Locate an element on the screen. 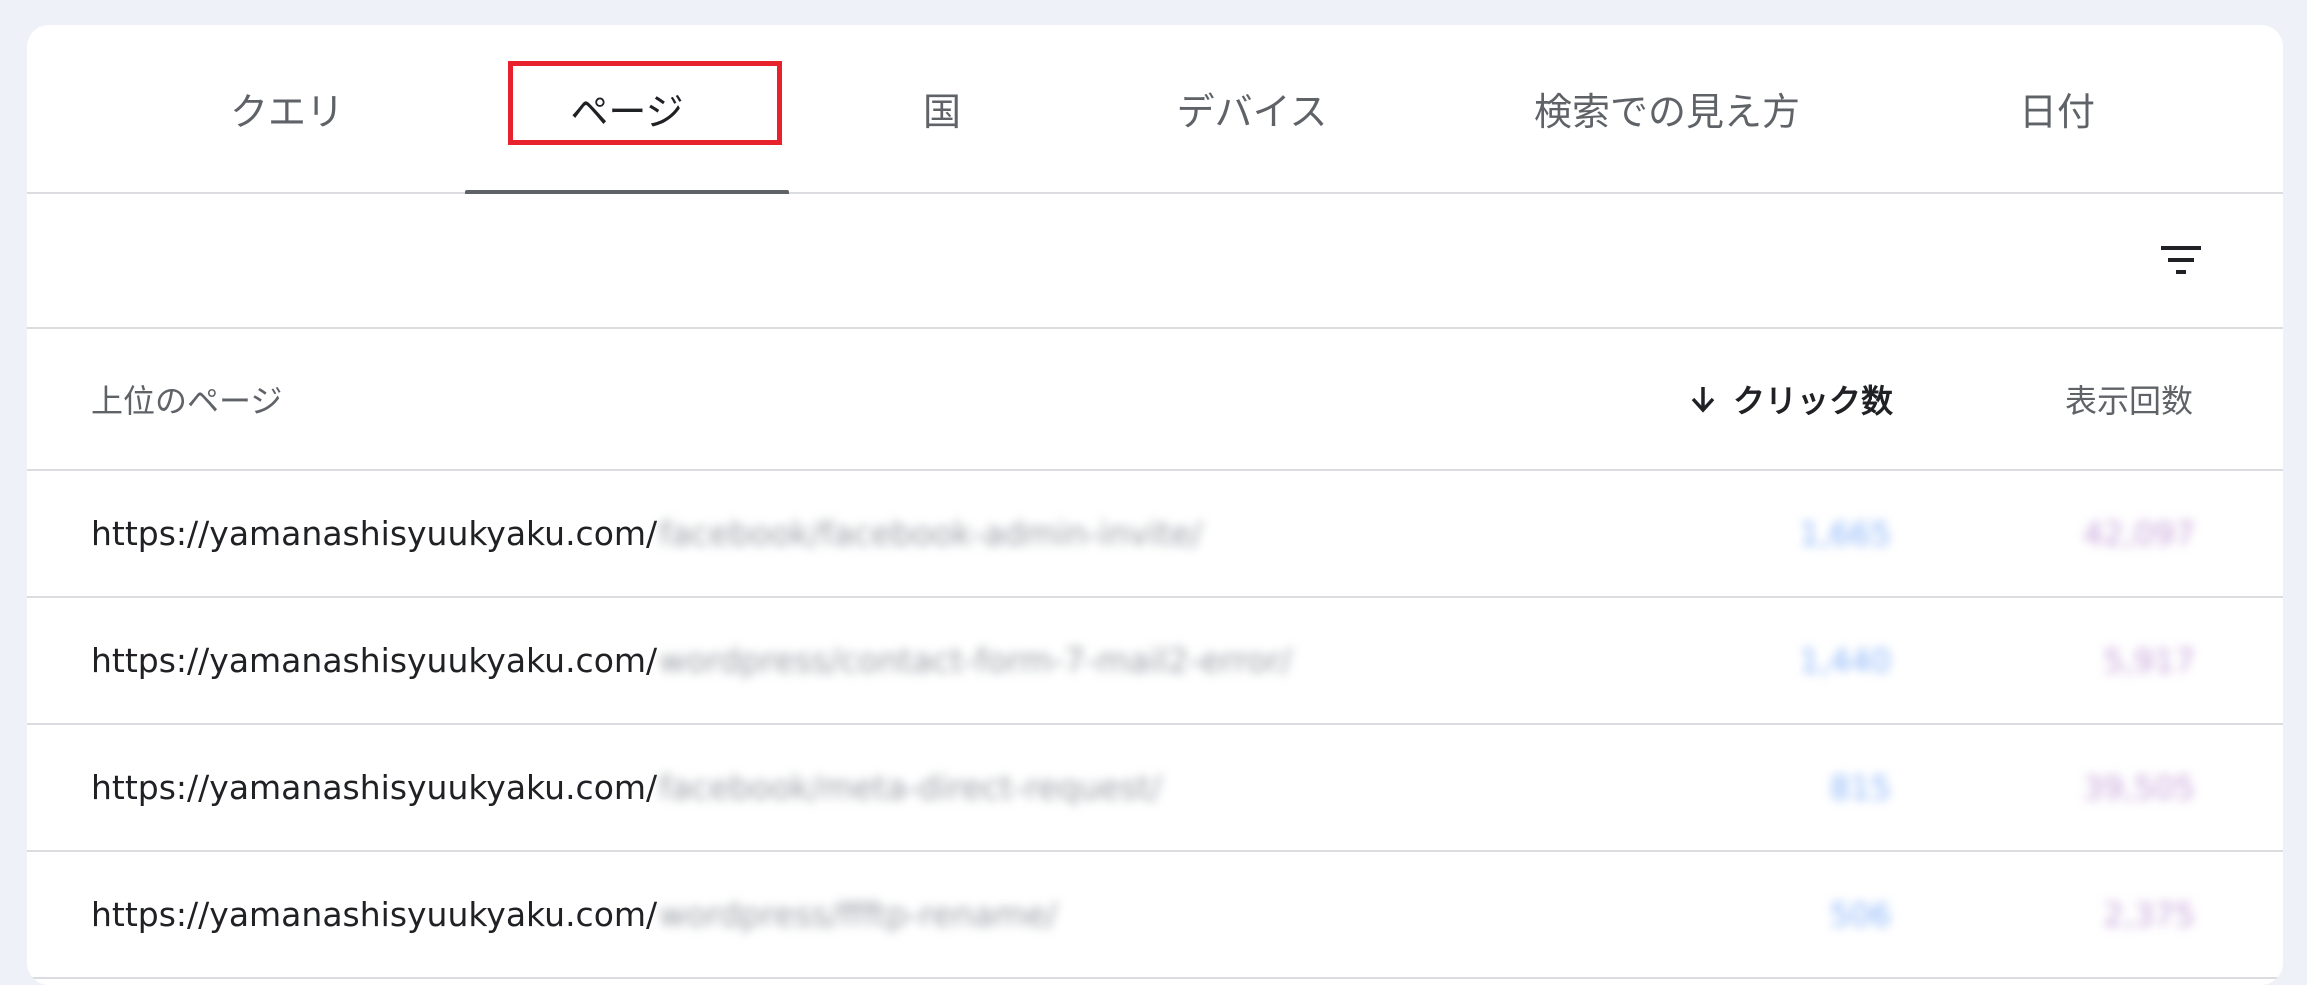  column-header-impressions: 表示回数 is located at coordinates (2129, 399).